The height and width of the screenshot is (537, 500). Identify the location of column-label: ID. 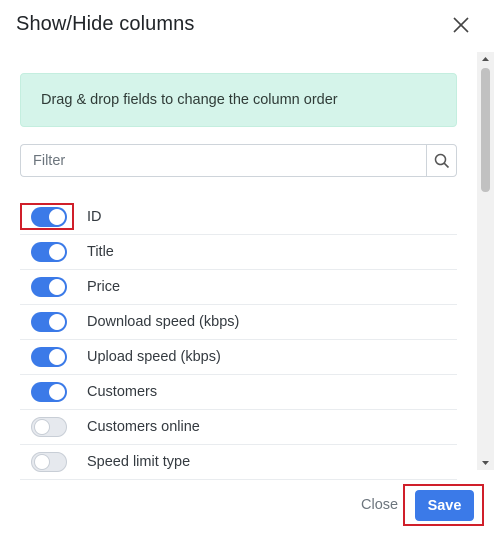
(94, 217).